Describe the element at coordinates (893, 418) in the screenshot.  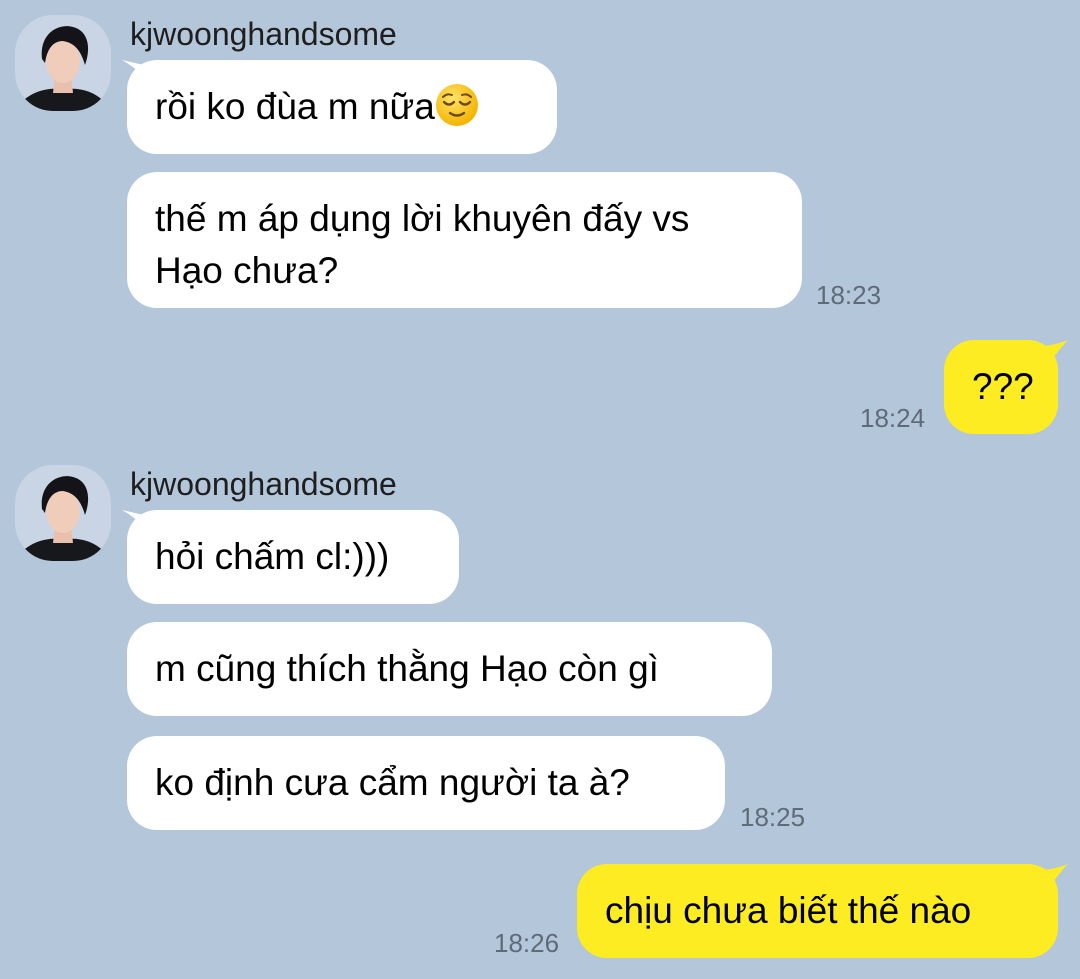
I see `timestamp: 18:24` at that location.